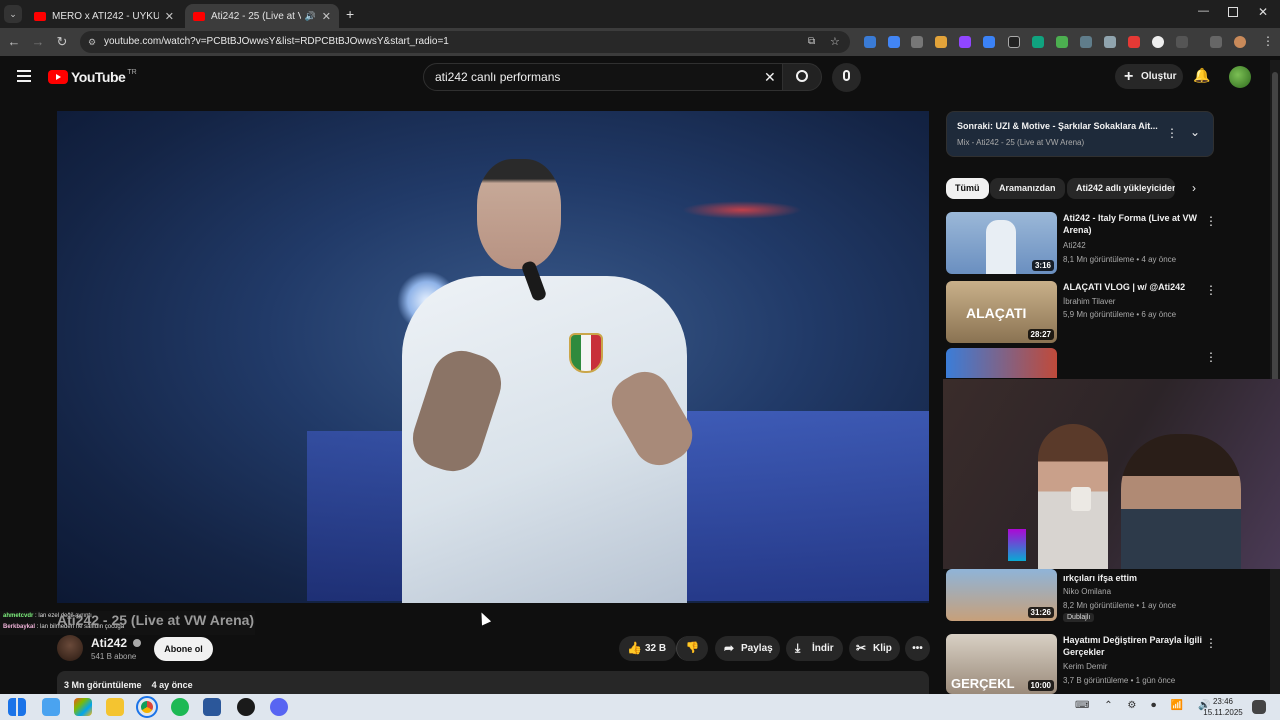  I want to click on clear-search-icon: ✕, so click(770, 77).